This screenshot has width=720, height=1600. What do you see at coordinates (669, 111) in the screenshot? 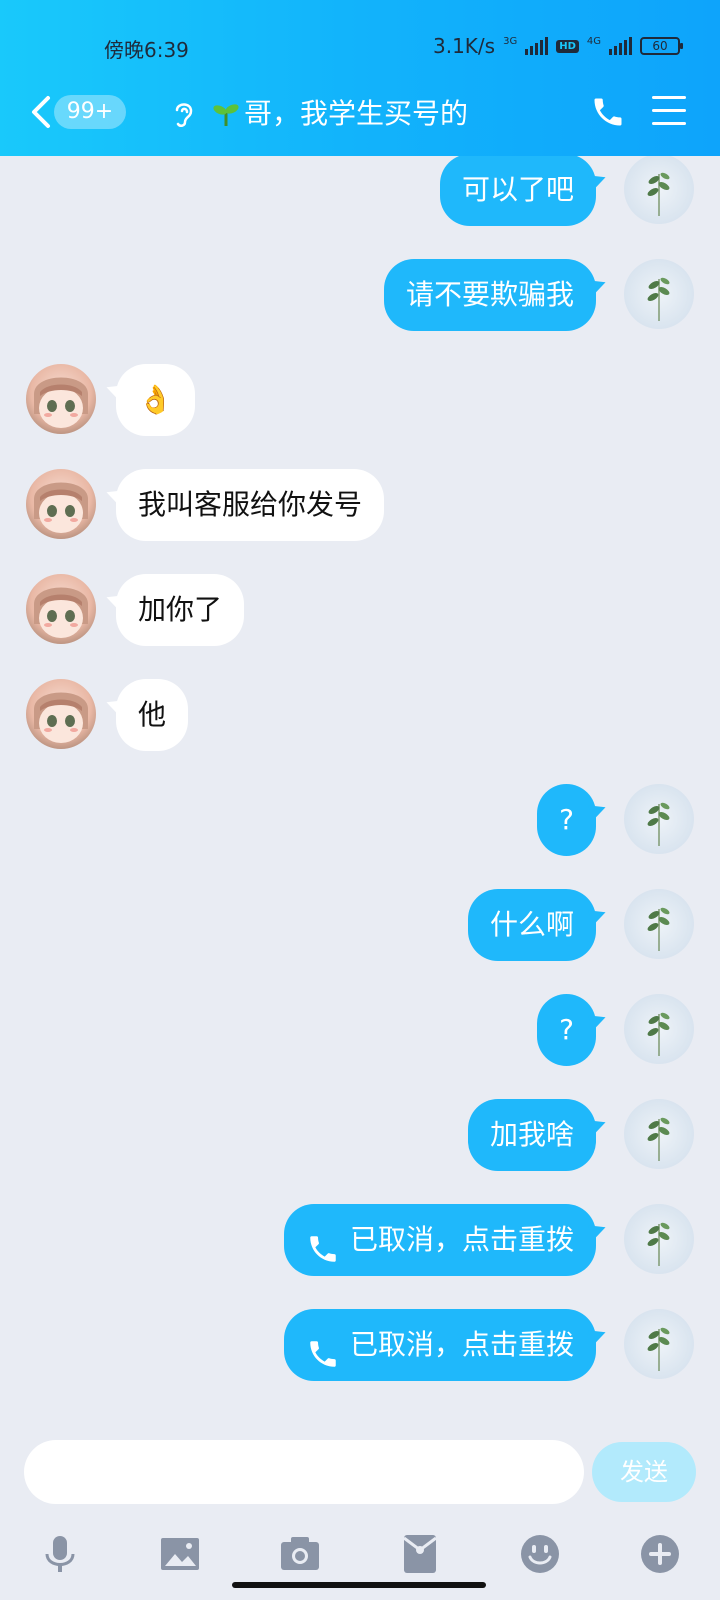
I see `menu-icon` at bounding box center [669, 111].